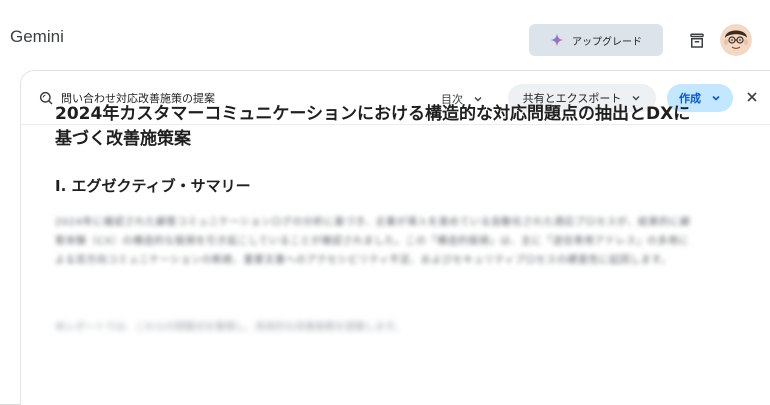 This screenshot has width=770, height=405. I want to click on section-heading: I. エグゼクティブ・サマリー, so click(153, 186).